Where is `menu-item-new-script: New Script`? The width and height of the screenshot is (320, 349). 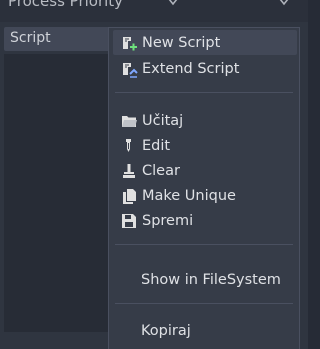
menu-item-new-script: New Script is located at coordinates (205, 42).